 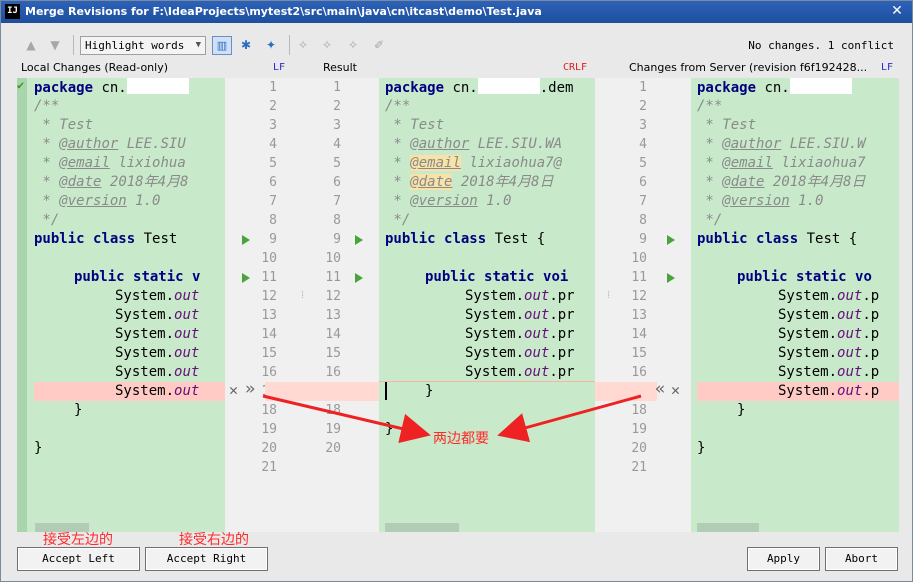 I want to click on annotation-left: 接受左边的, so click(x=78, y=540).